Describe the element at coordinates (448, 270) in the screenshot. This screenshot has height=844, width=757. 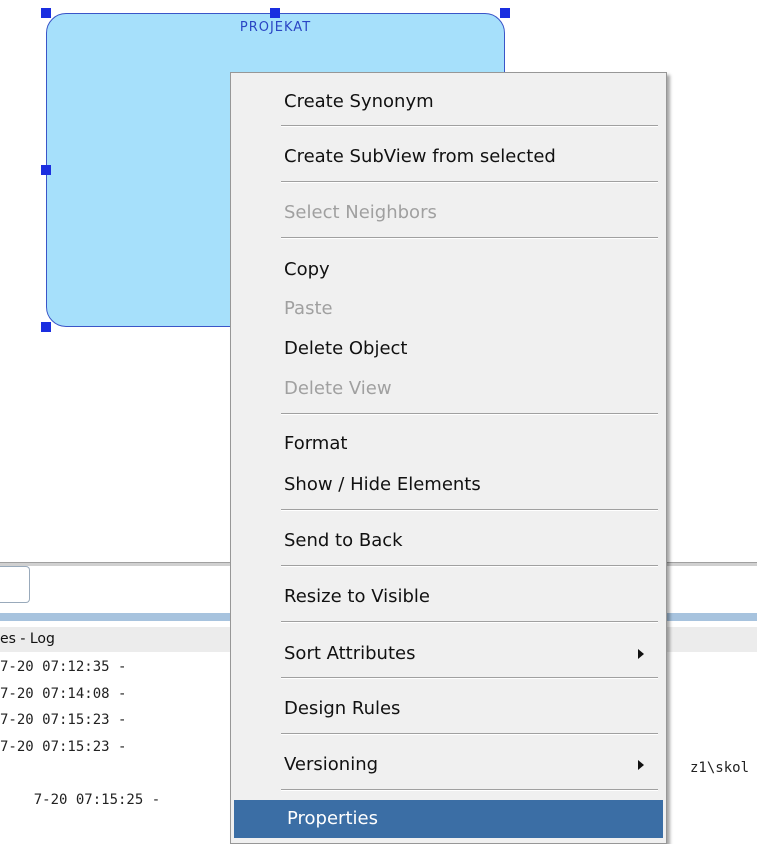
I see `menu-item-copy: Copy` at that location.